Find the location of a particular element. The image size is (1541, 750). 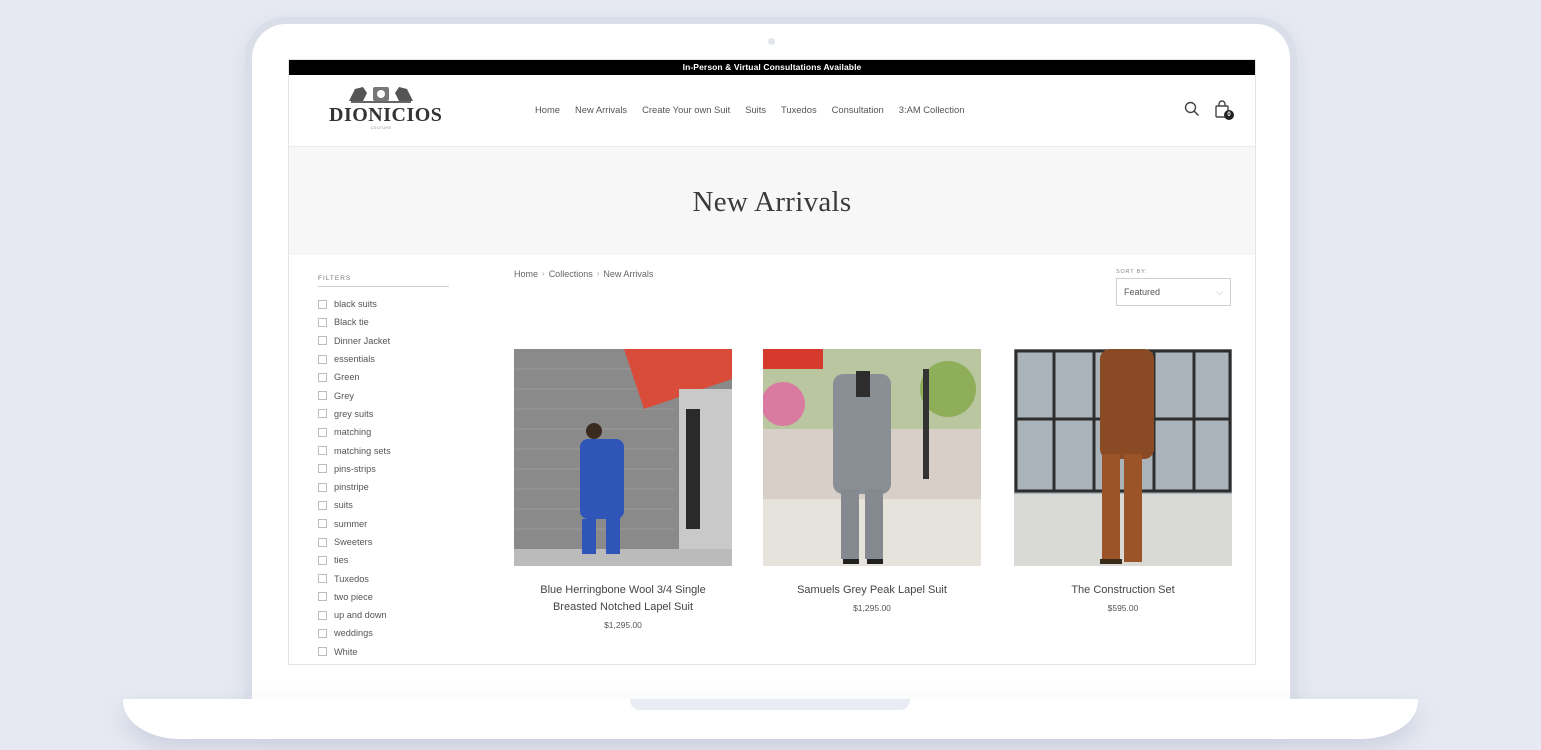

logo: DIONICIOS COUTURE is located at coordinates (386, 111).